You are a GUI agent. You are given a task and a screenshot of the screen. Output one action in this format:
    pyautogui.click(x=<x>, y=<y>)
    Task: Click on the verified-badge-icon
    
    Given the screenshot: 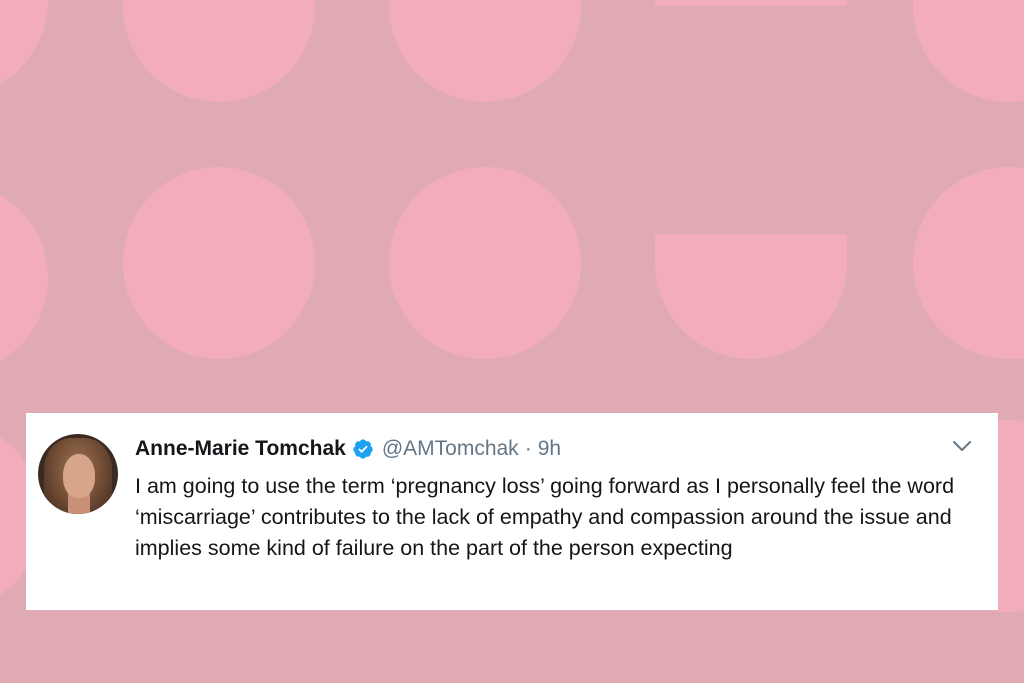 What is the action you would take?
    pyautogui.click(x=363, y=449)
    